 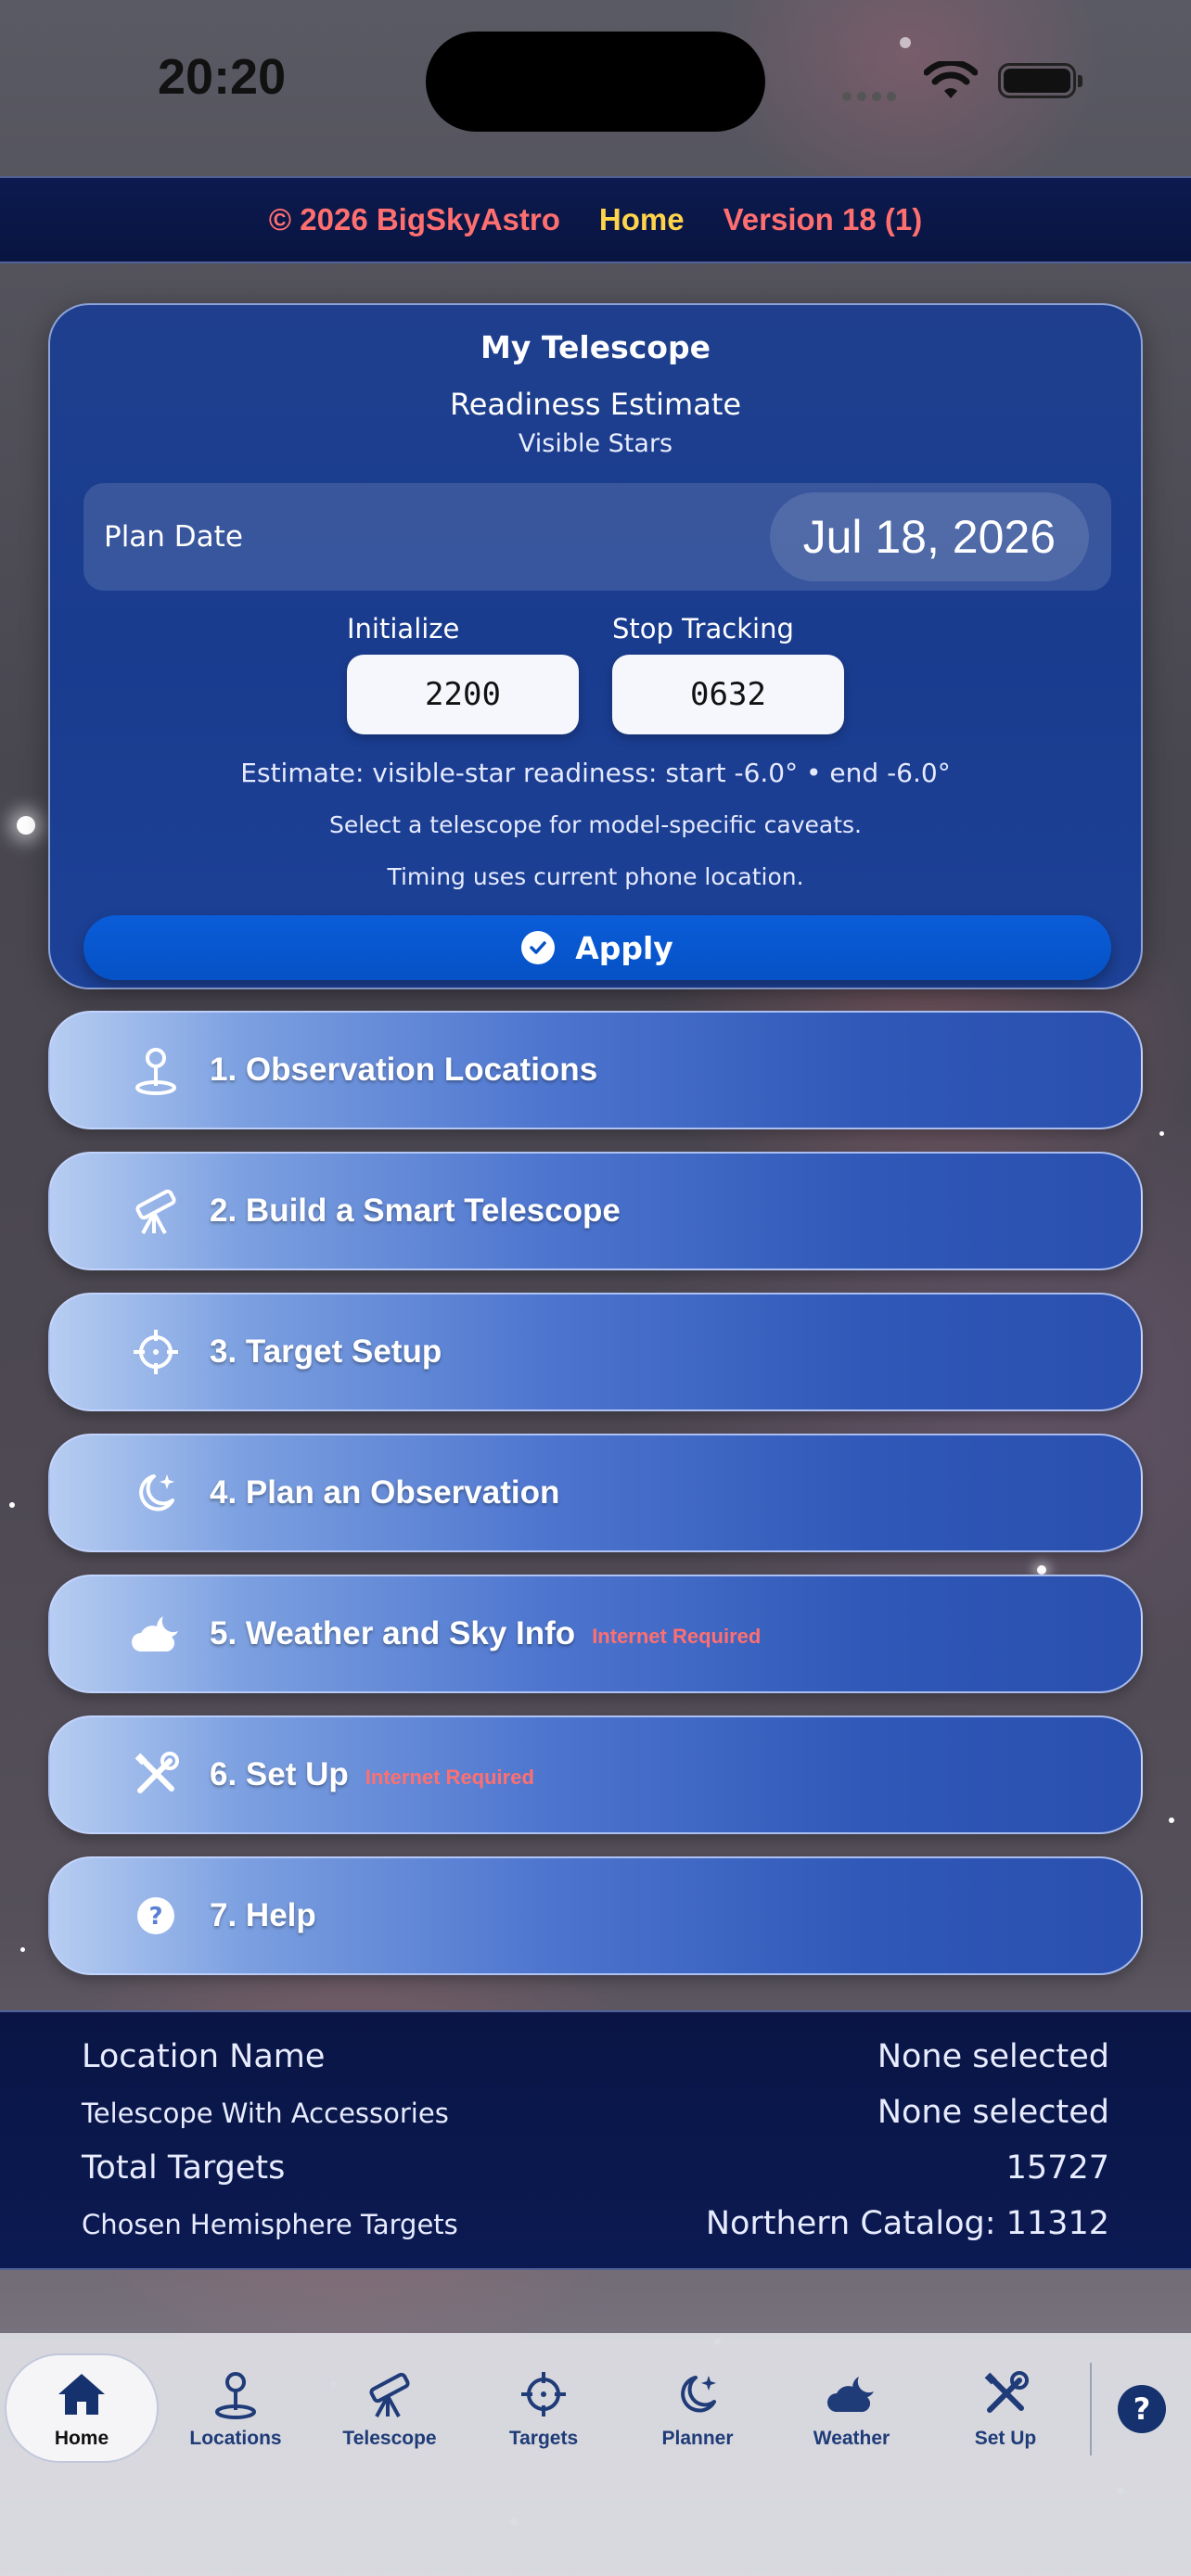 What do you see at coordinates (204, 2057) in the screenshot?
I see `location-name-label: Location Name` at bounding box center [204, 2057].